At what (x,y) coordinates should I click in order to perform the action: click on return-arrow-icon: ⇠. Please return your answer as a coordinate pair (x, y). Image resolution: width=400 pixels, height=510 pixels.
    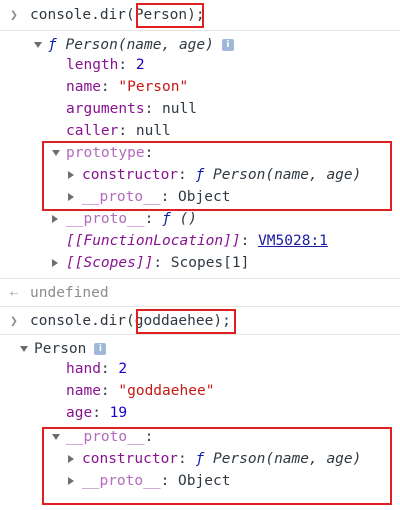
    Looking at the image, I should click on (14, 293).